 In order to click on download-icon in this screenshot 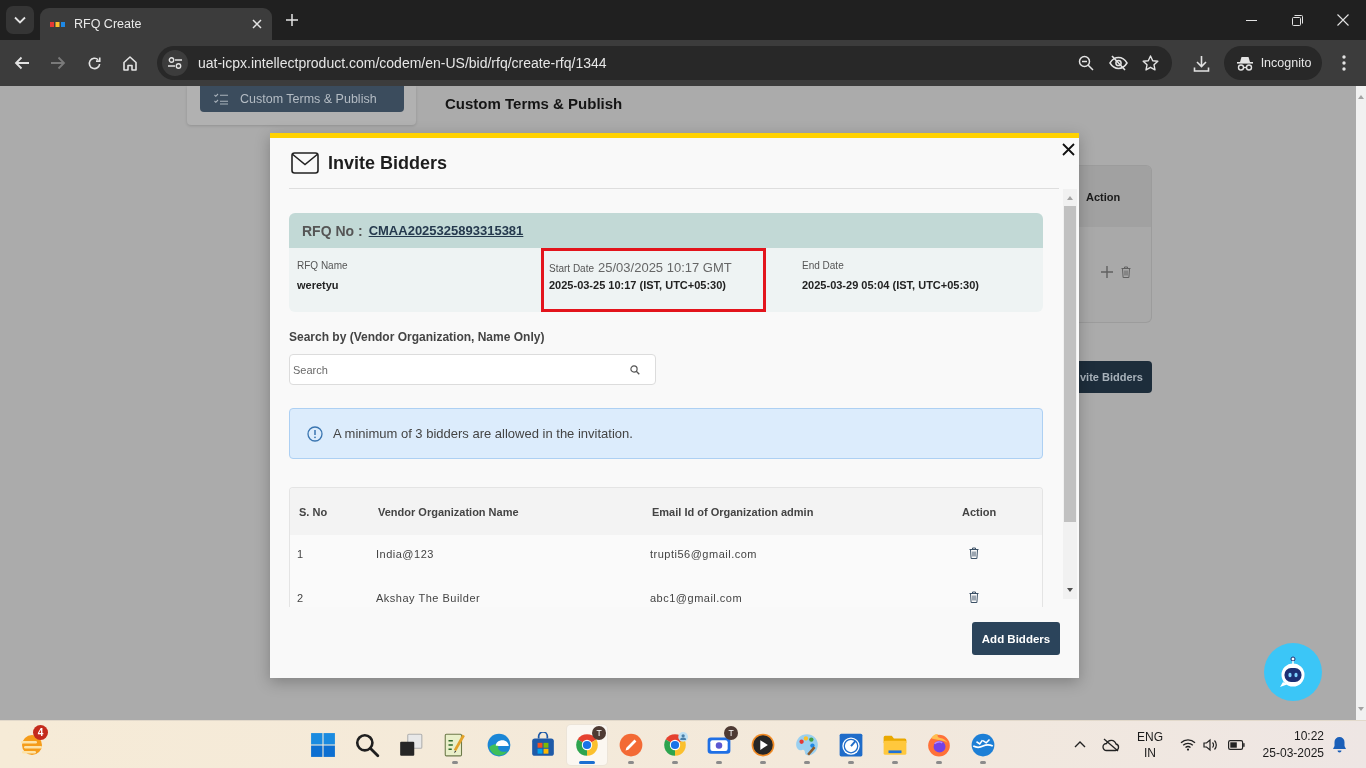, I will do `click(1201, 63)`.